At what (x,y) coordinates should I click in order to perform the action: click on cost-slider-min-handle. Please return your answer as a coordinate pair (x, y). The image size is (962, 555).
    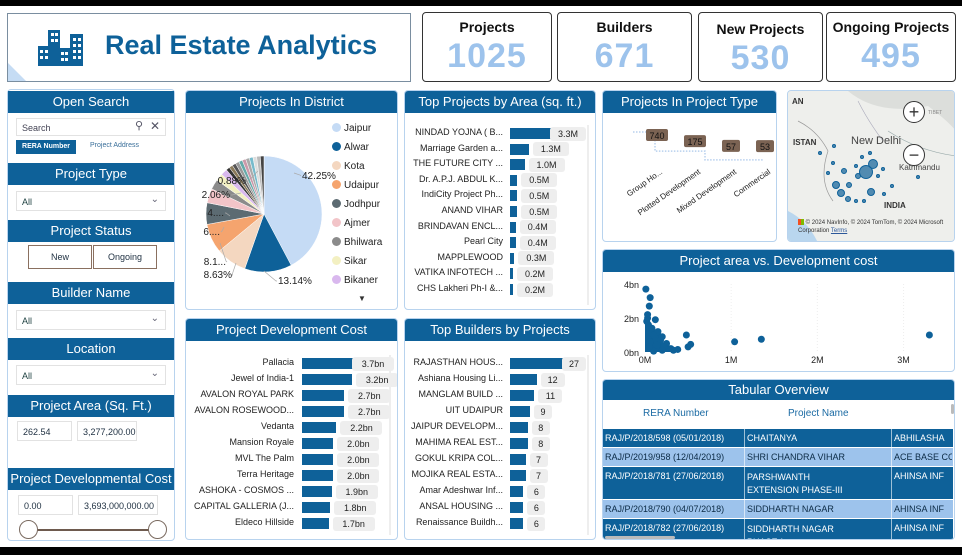
    Looking at the image, I should click on (28, 529).